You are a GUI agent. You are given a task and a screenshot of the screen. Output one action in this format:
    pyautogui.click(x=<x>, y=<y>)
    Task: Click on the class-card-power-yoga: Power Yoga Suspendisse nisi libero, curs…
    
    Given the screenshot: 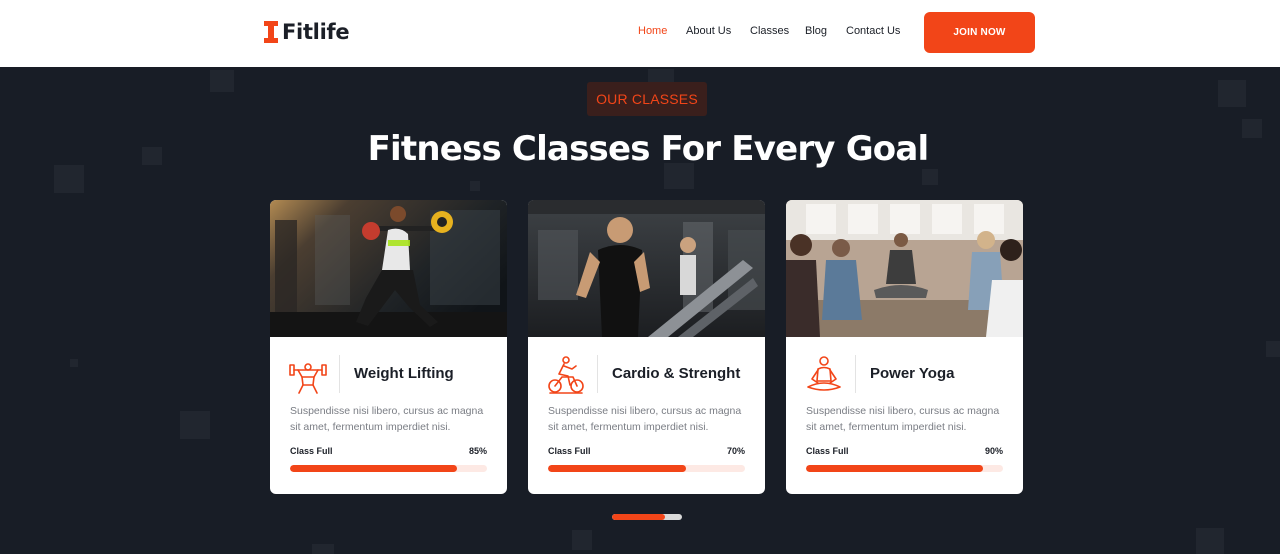 What is the action you would take?
    pyautogui.click(x=904, y=347)
    